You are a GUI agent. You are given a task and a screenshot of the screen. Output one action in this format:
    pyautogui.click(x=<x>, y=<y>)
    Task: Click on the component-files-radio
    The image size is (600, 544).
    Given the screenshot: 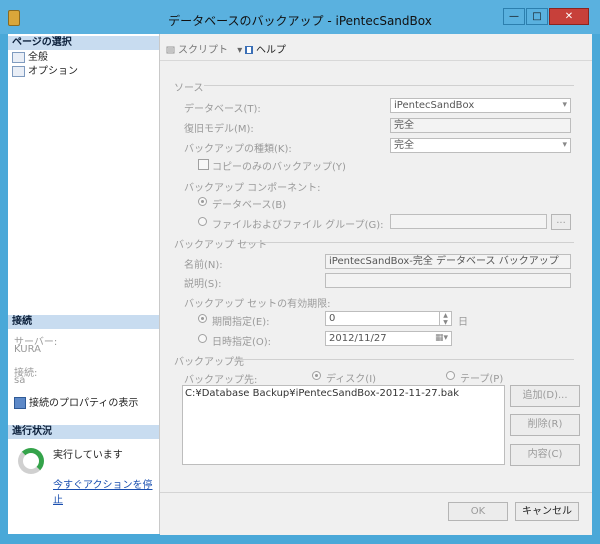 What is the action you would take?
    pyautogui.click(x=202, y=221)
    